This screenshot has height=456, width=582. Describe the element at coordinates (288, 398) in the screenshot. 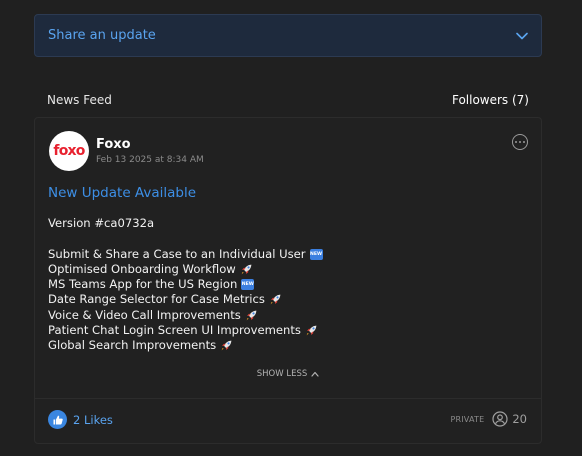

I see `card-divider` at that location.